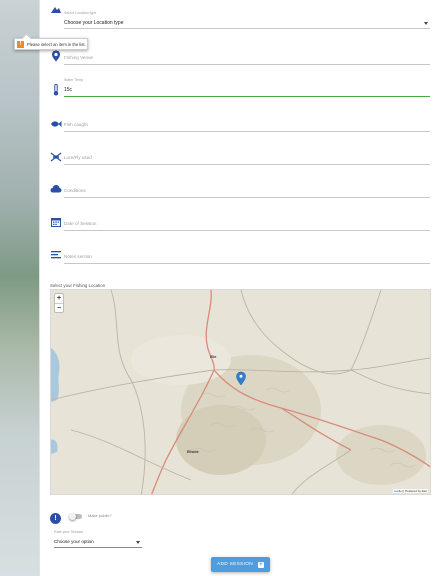  What do you see at coordinates (414, 491) in the screenshot?
I see `esri-attribution: | Powered by Esri` at bounding box center [414, 491].